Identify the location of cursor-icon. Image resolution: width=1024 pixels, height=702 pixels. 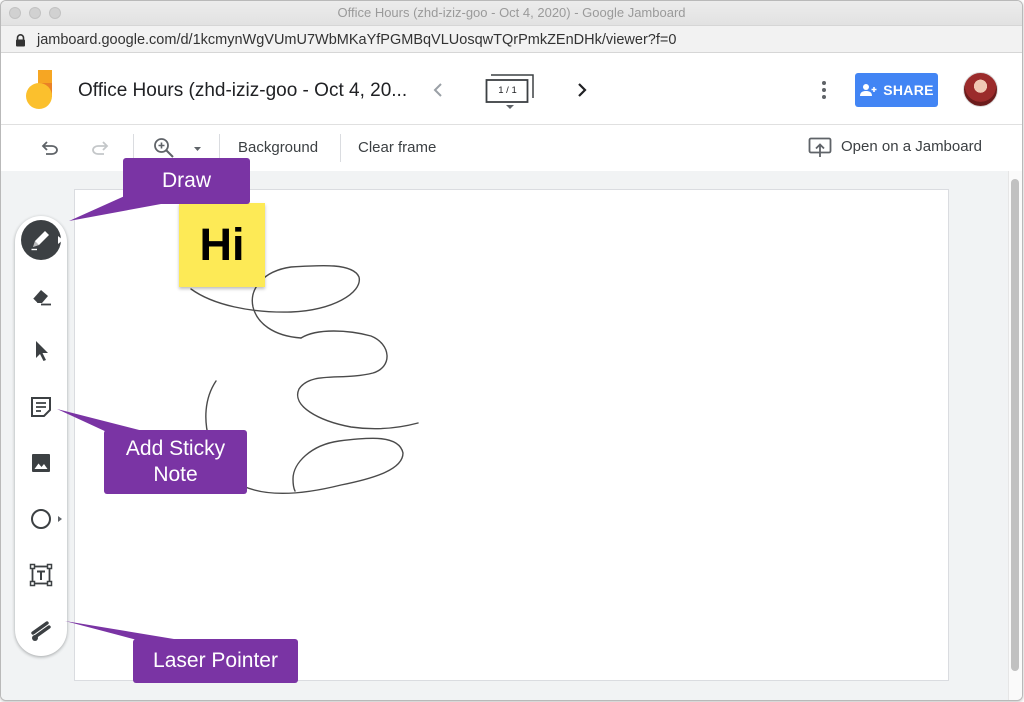
(42, 351).